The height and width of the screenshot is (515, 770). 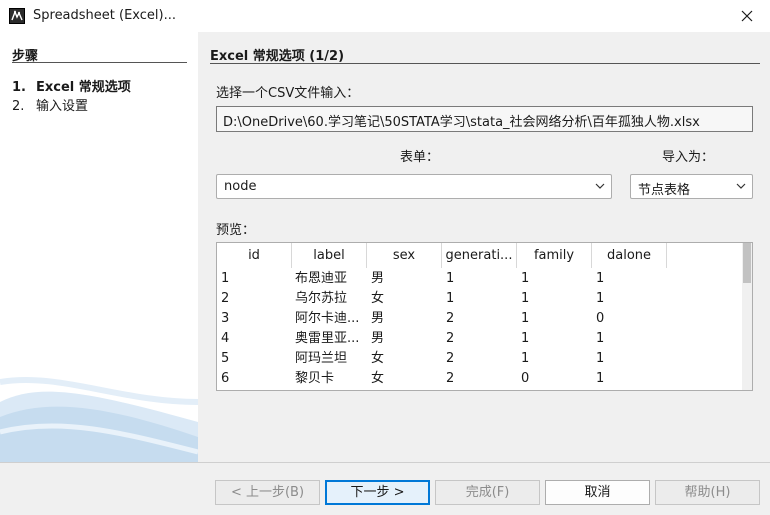 I want to click on table-cell: 6, so click(x=225, y=378).